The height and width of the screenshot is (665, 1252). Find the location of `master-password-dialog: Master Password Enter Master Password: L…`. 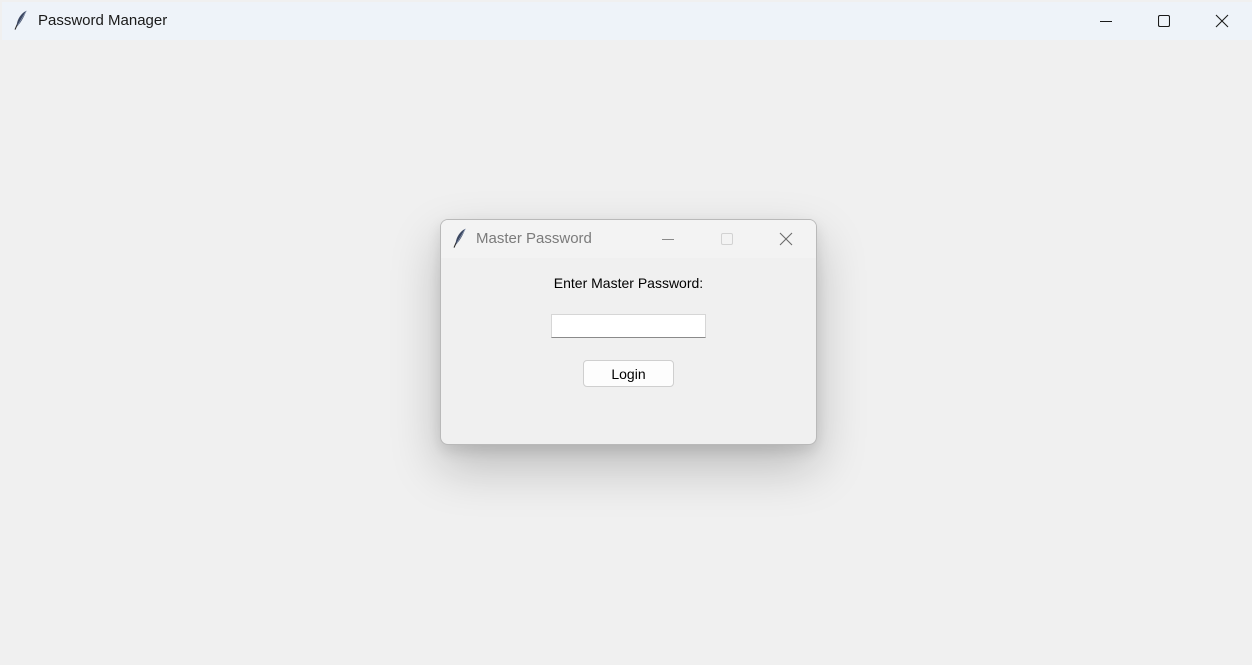

master-password-dialog: Master Password Enter Master Password: L… is located at coordinates (628, 332).